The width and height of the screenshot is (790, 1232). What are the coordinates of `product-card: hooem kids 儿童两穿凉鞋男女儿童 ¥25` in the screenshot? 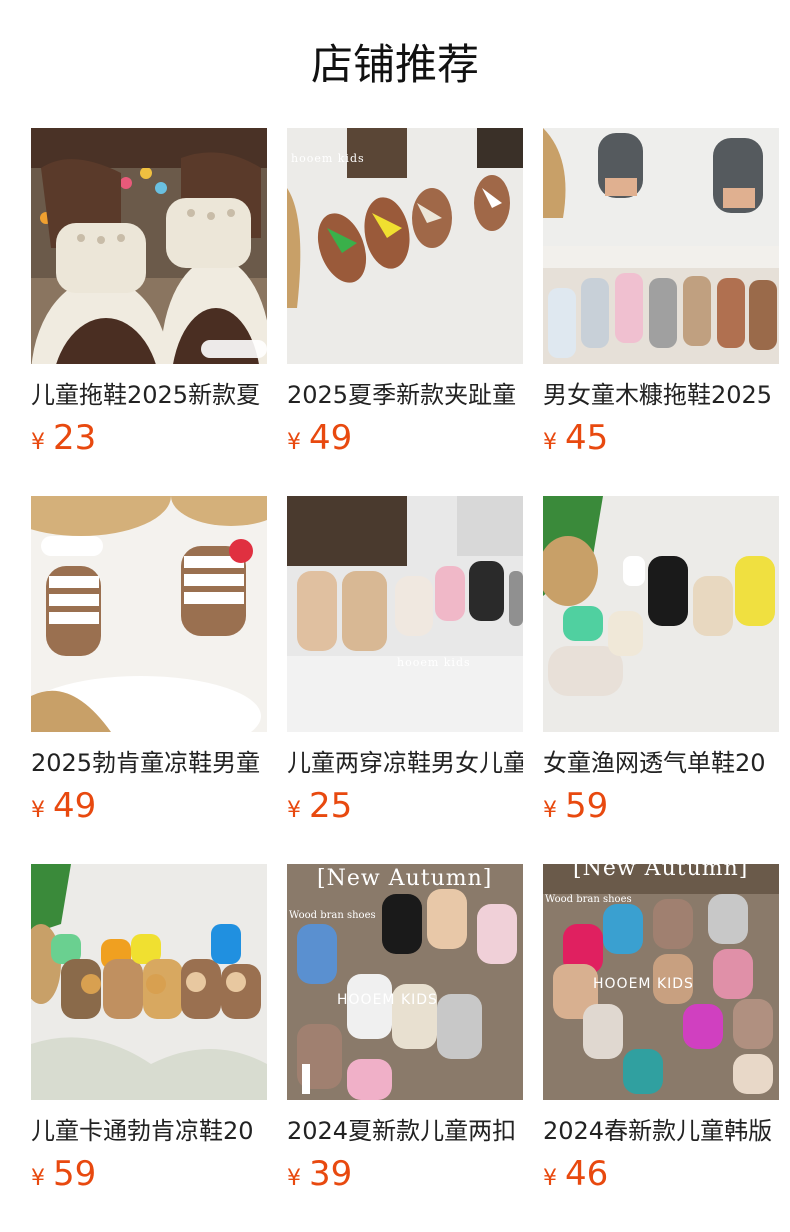 It's located at (405, 666).